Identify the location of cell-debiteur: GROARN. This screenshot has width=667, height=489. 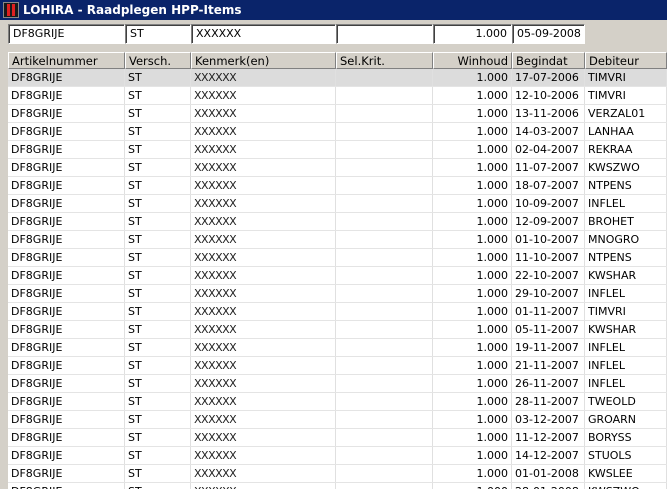
(626, 419).